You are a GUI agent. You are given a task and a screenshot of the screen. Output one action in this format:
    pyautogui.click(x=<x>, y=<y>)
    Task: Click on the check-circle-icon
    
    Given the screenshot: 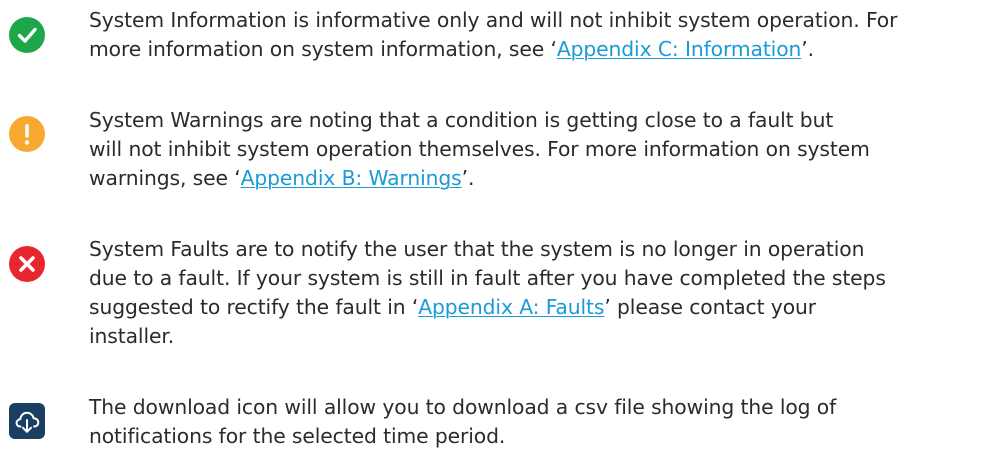 What is the action you would take?
    pyautogui.click(x=27, y=35)
    